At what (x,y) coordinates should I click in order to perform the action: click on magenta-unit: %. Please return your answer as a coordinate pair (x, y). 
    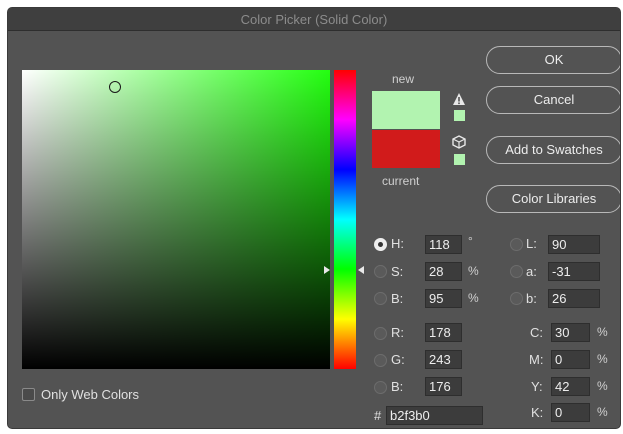
    Looking at the image, I should click on (602, 359).